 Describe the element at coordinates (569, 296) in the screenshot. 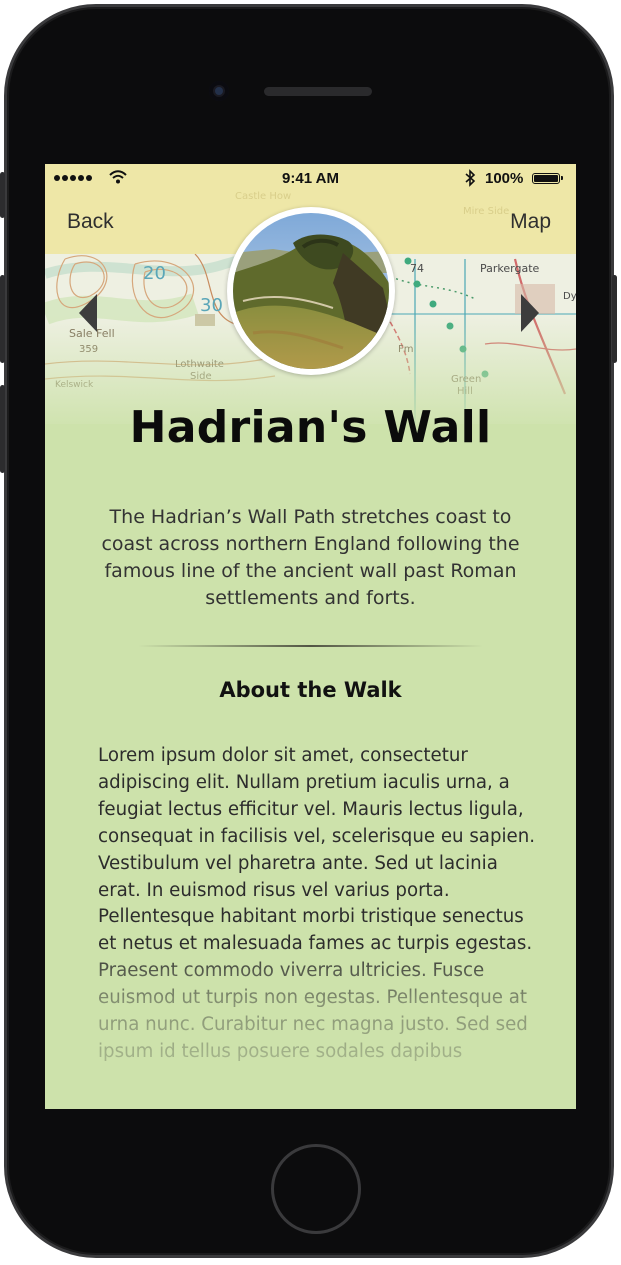

I see `svg-text: Dy` at that location.